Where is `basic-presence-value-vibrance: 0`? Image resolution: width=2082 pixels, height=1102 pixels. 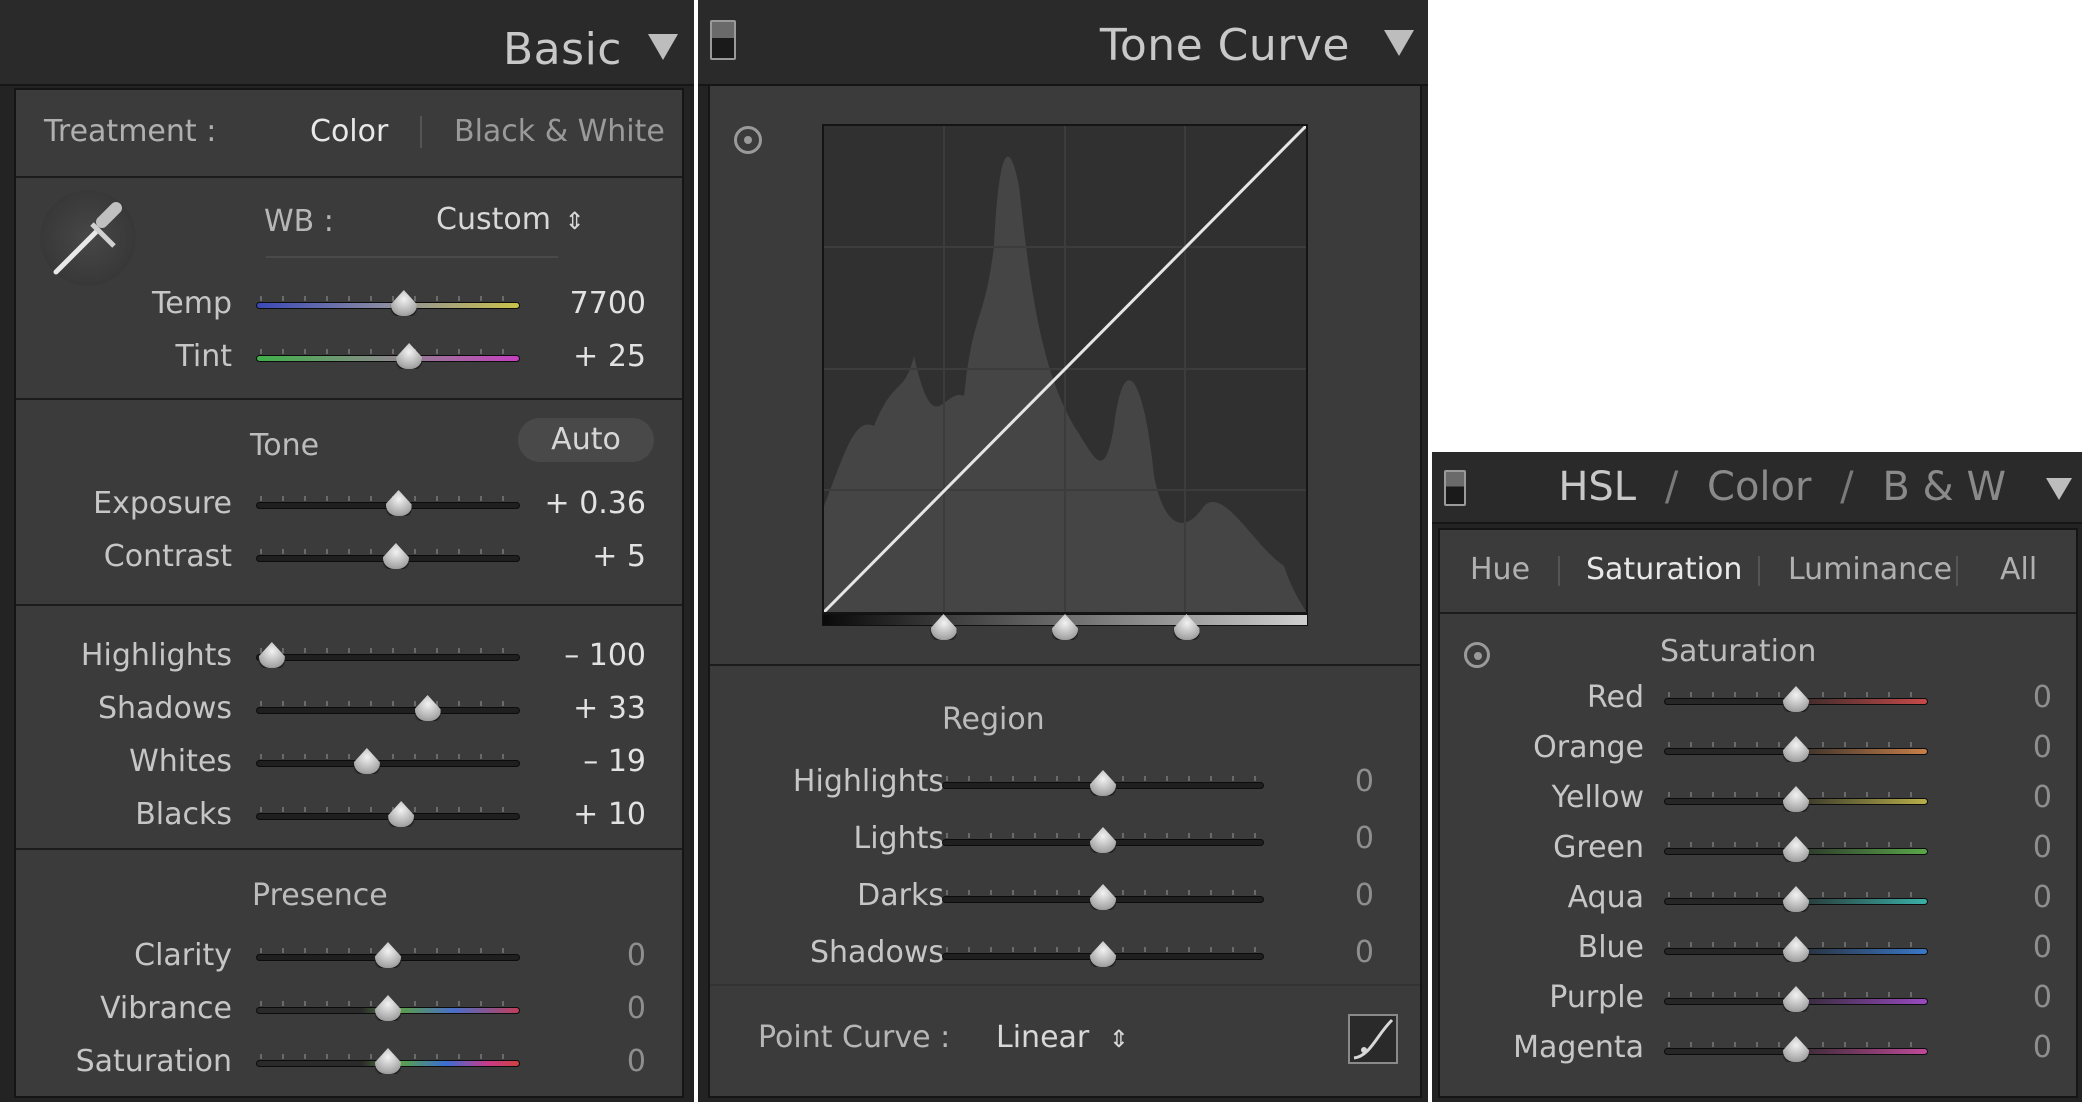
basic-presence-value-vibrance: 0 is located at coordinates (636, 1008).